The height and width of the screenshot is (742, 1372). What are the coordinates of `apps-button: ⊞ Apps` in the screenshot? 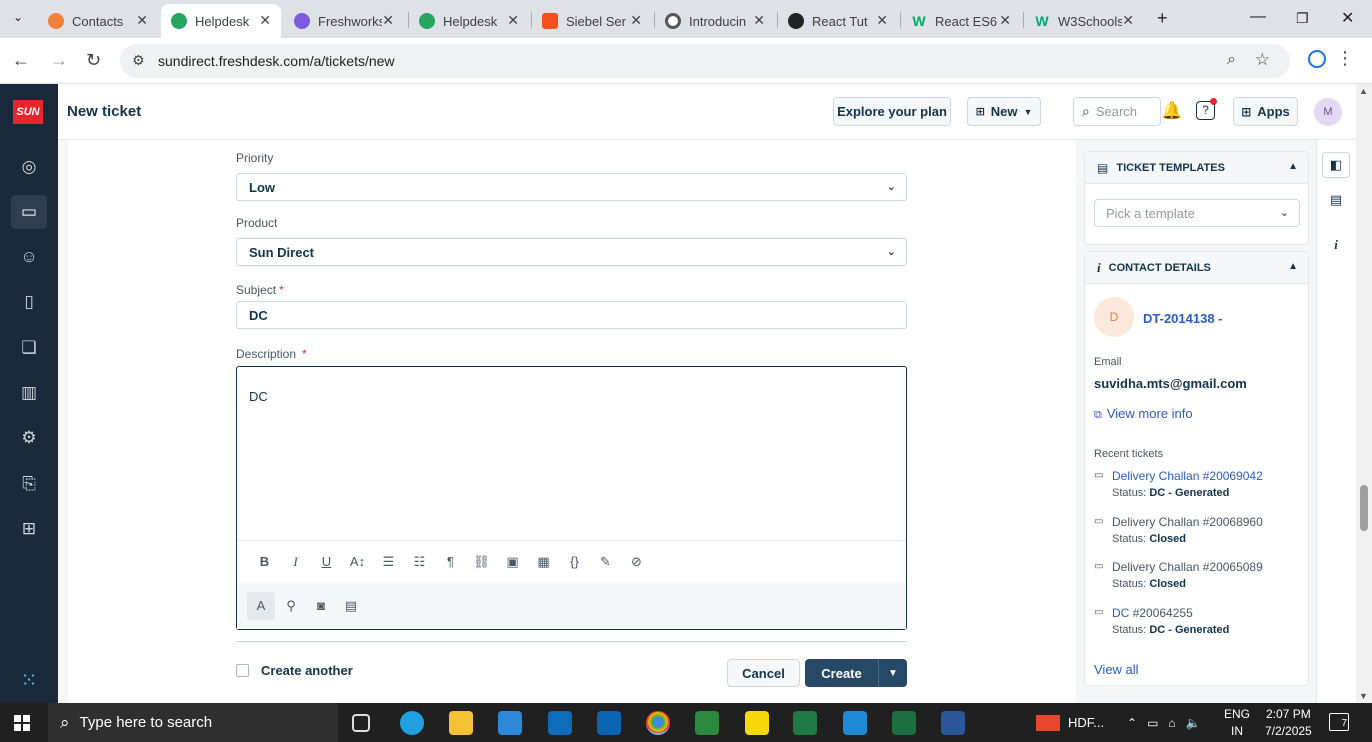 It's located at (1265, 111).